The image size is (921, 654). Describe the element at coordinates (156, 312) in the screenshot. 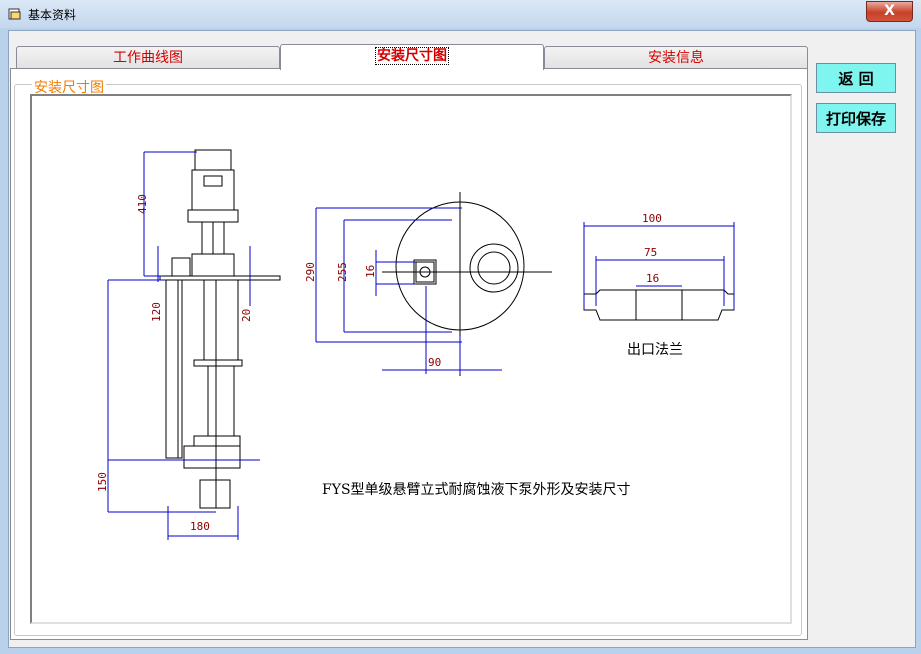

I see `dim-120: 120` at that location.